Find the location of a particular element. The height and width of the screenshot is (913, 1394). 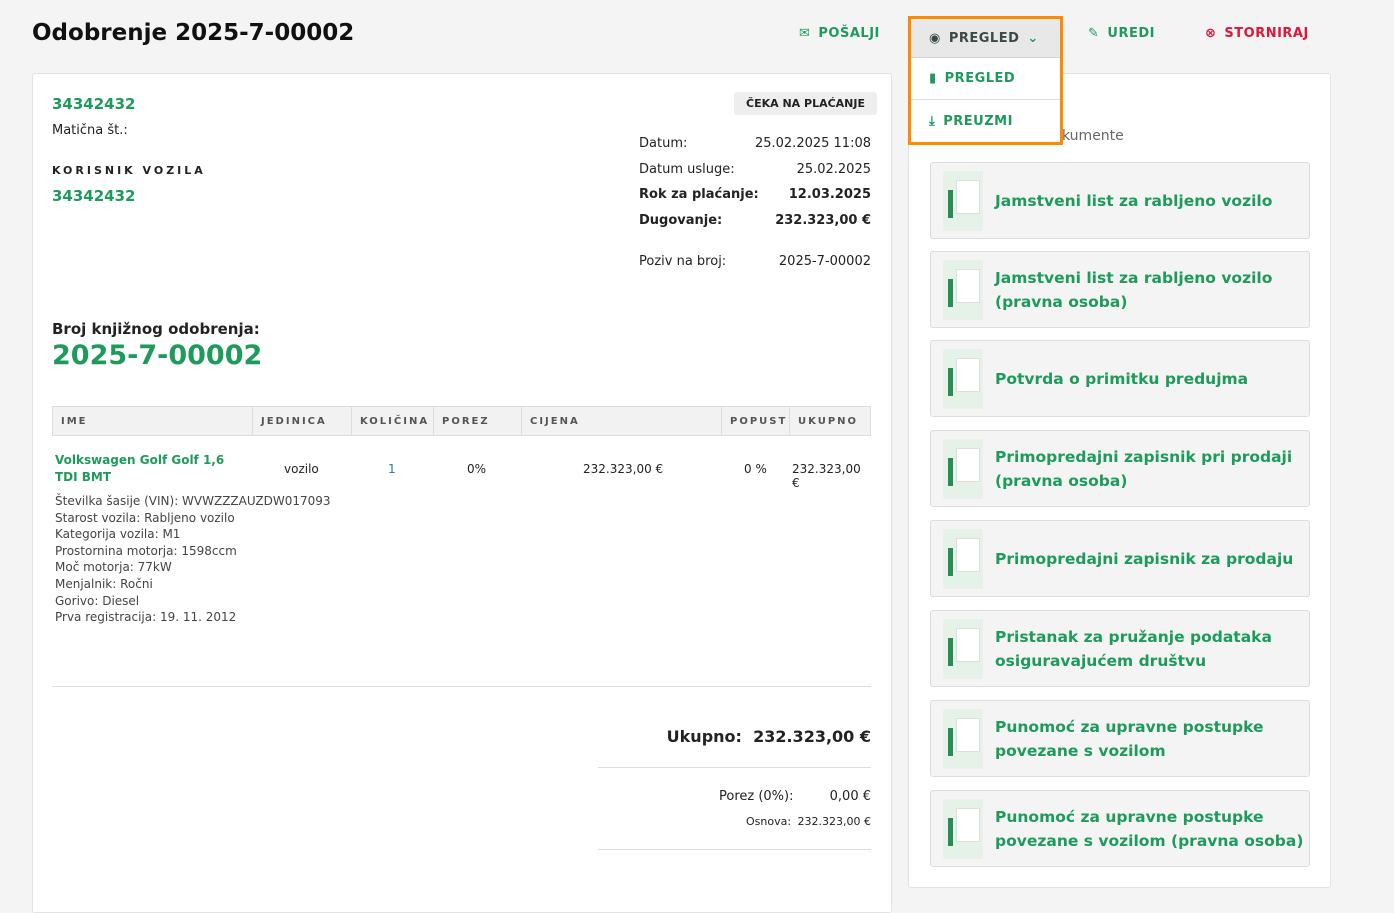

preview-label: PREGLED is located at coordinates (984, 38).